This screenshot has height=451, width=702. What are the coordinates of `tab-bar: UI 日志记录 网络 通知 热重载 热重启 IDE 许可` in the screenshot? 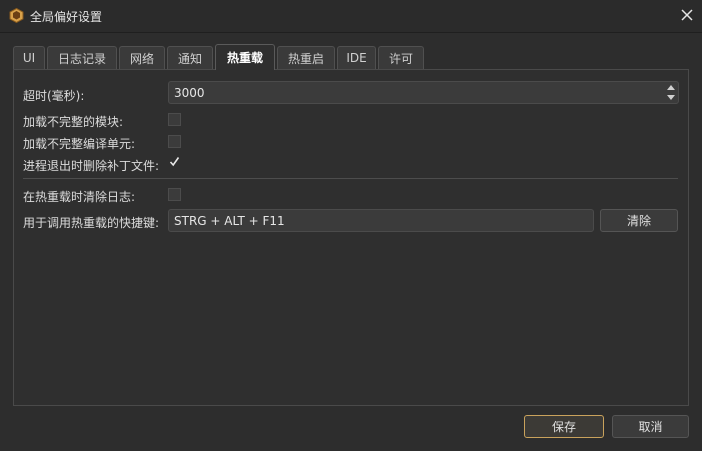 It's located at (219, 57).